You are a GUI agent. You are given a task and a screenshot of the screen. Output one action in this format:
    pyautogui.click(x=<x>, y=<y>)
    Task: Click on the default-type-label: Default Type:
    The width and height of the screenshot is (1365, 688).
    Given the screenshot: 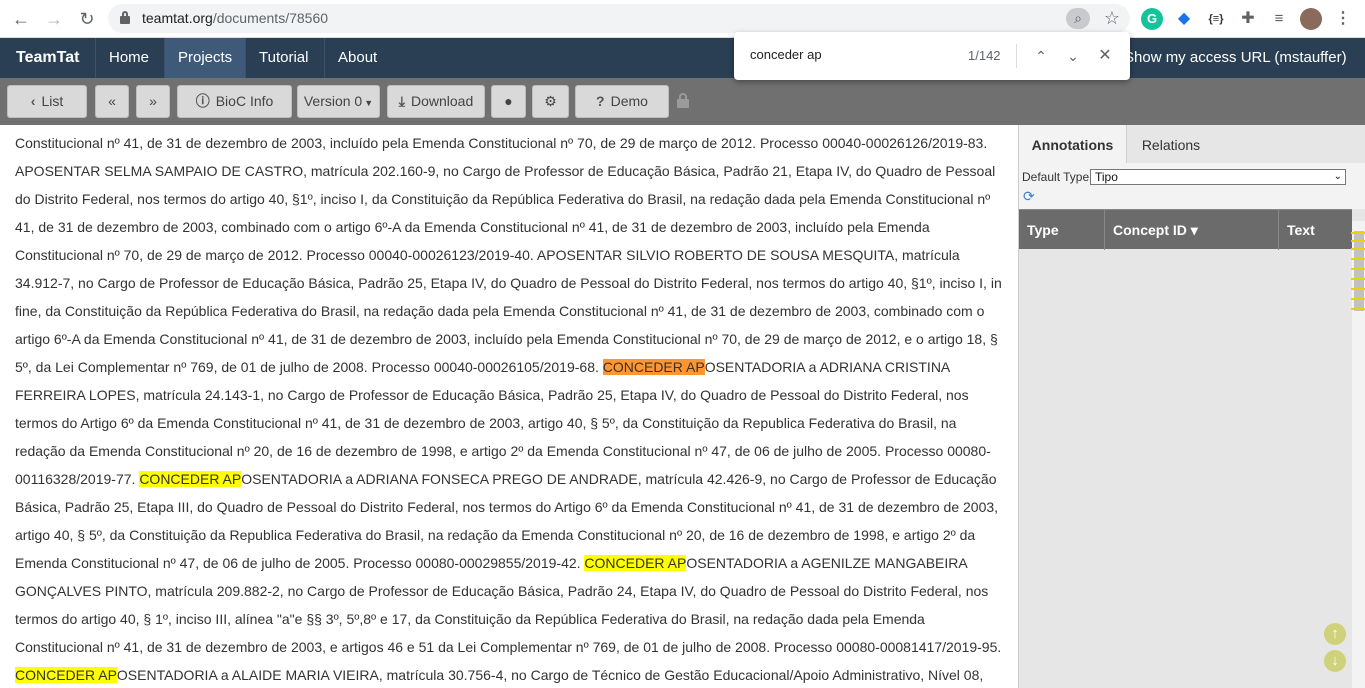 What is the action you would take?
    pyautogui.click(x=1057, y=177)
    